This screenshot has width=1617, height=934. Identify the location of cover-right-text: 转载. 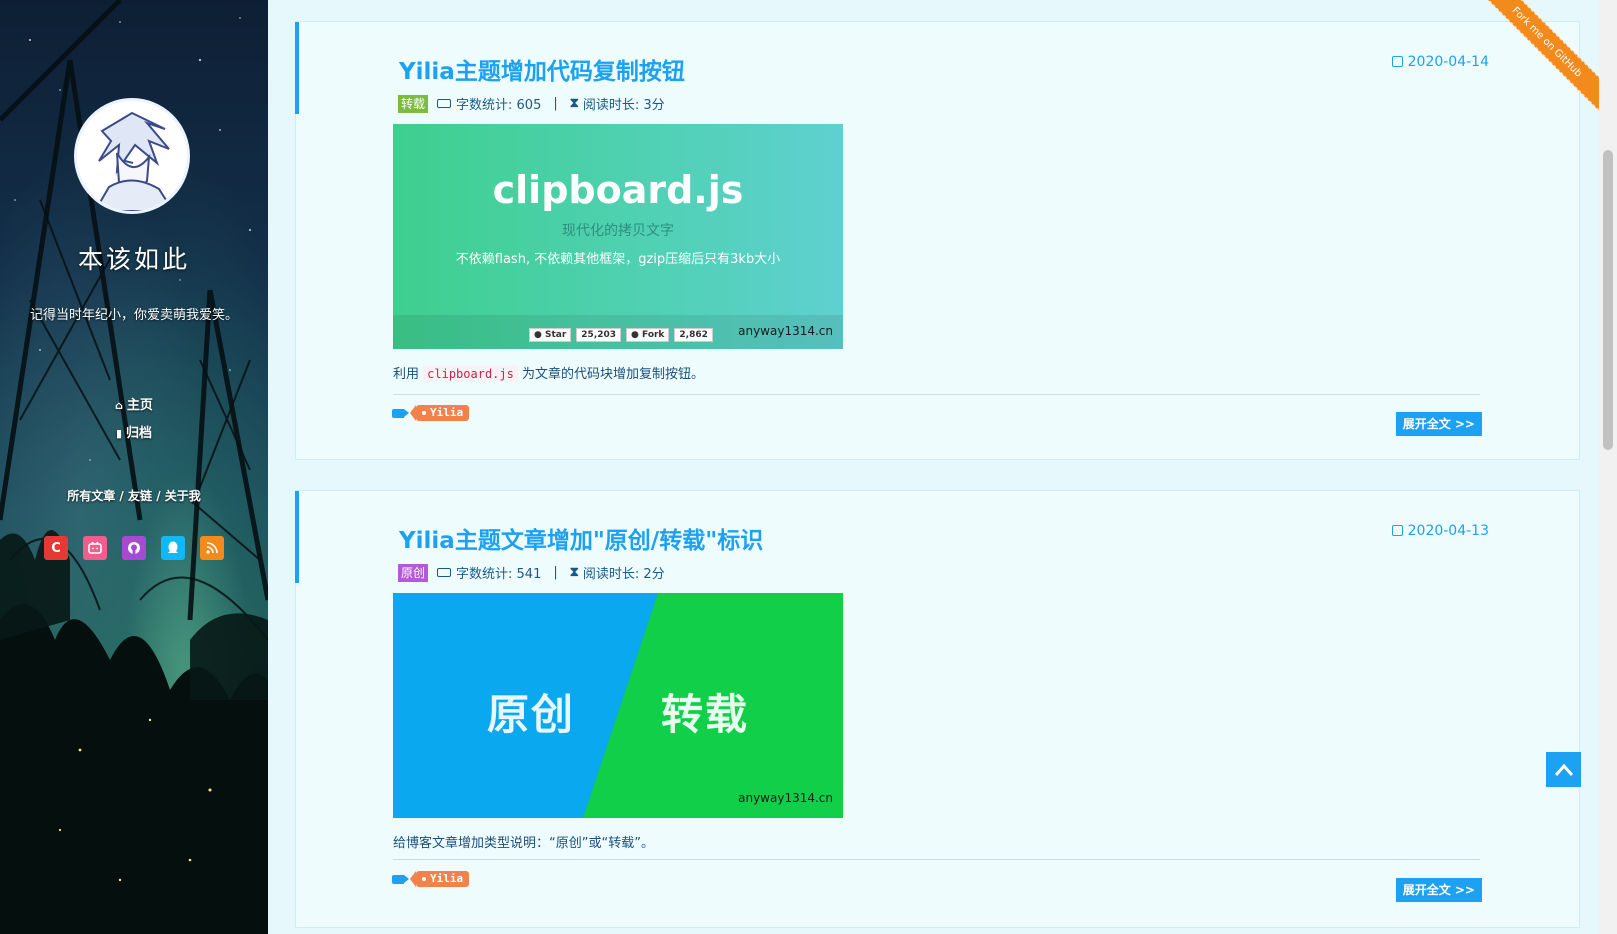
(705, 714).